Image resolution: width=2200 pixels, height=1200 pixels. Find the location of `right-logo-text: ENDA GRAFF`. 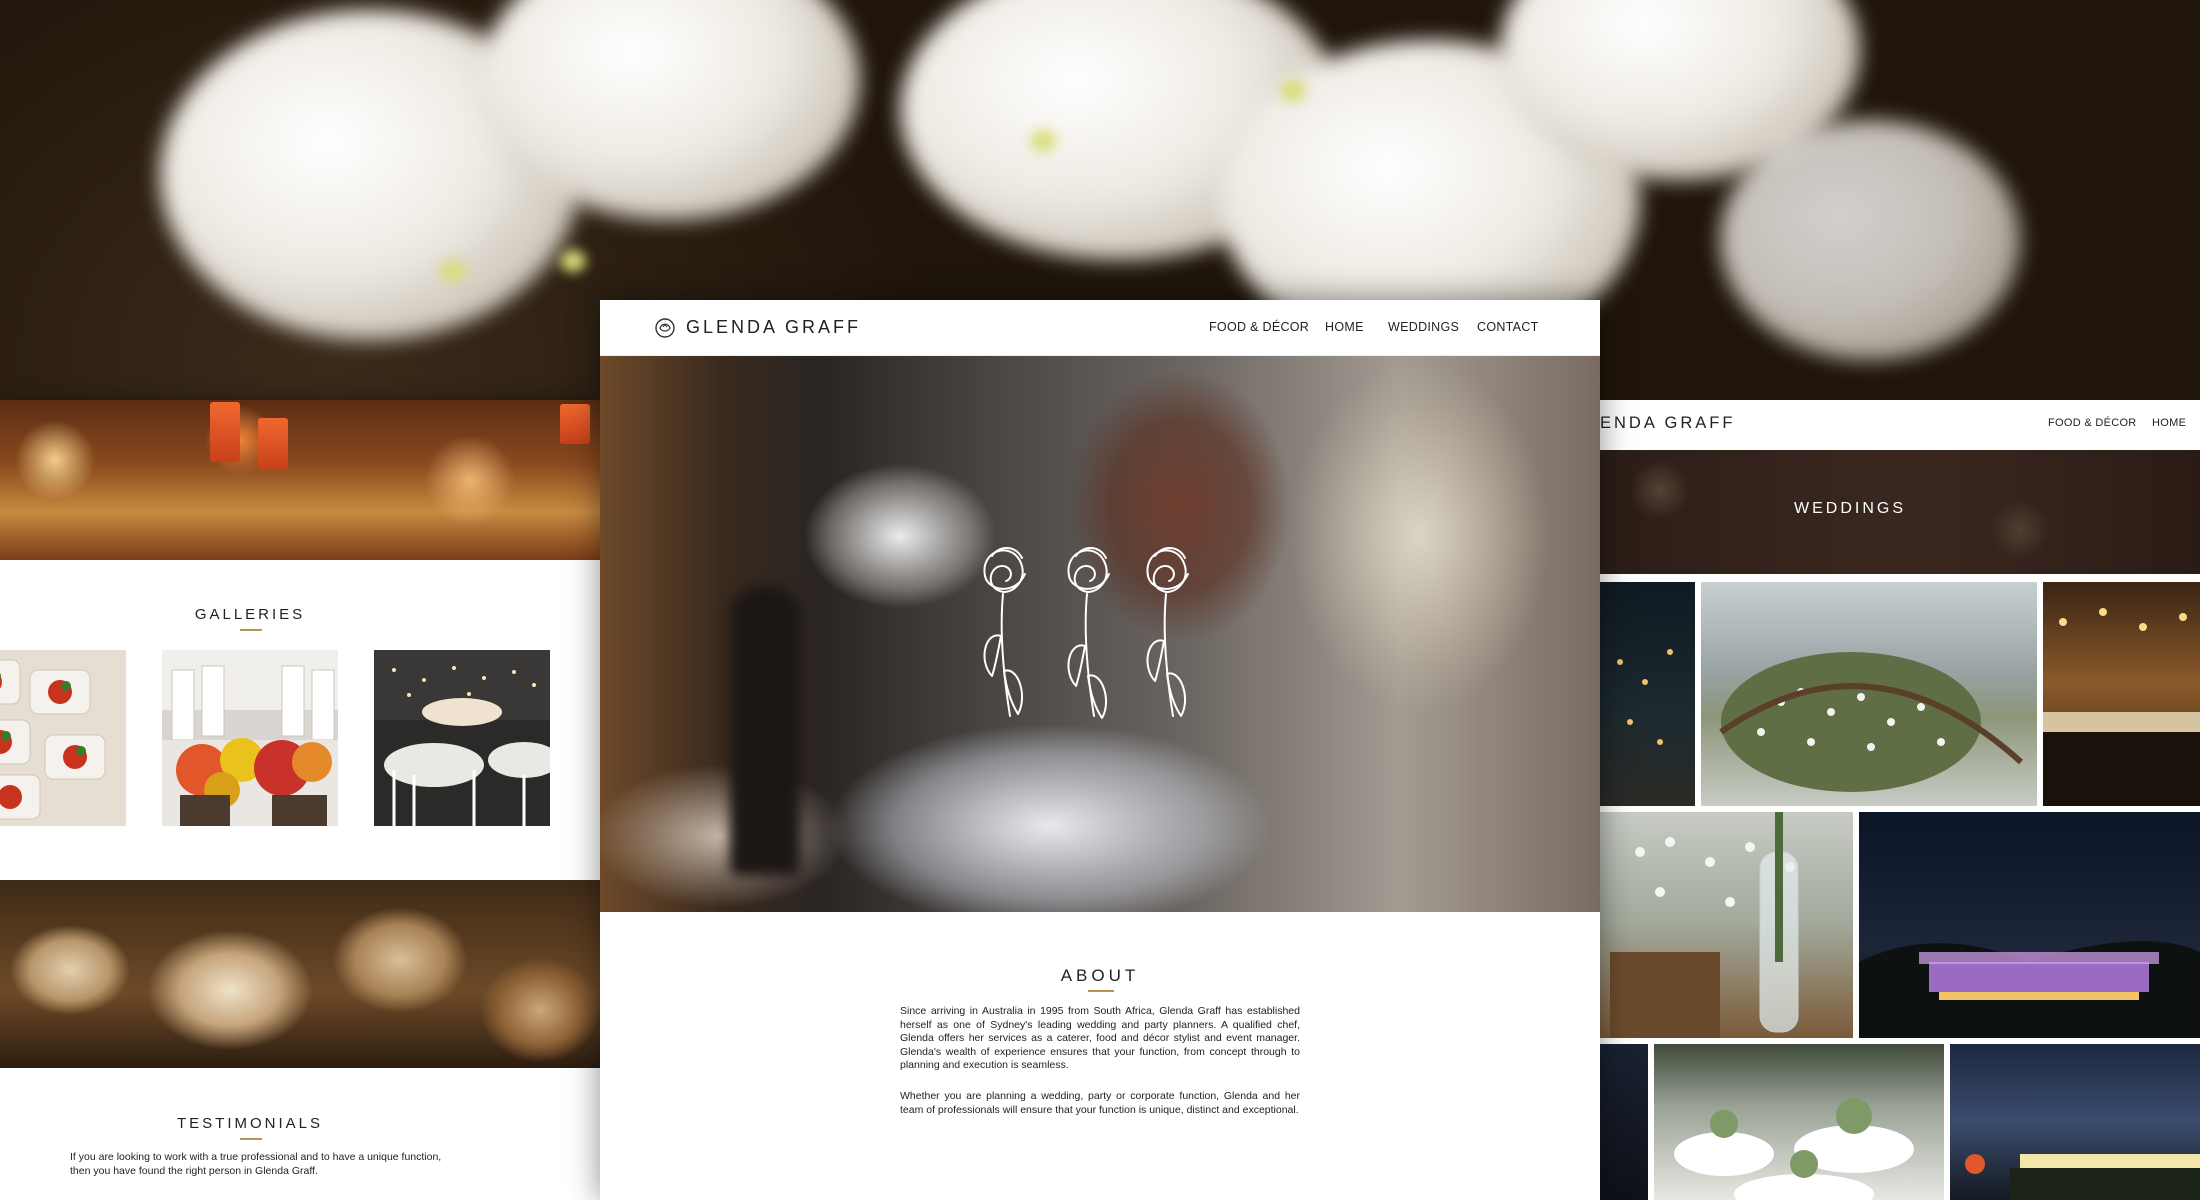

right-logo-text: ENDA GRAFF is located at coordinates (1667, 423).